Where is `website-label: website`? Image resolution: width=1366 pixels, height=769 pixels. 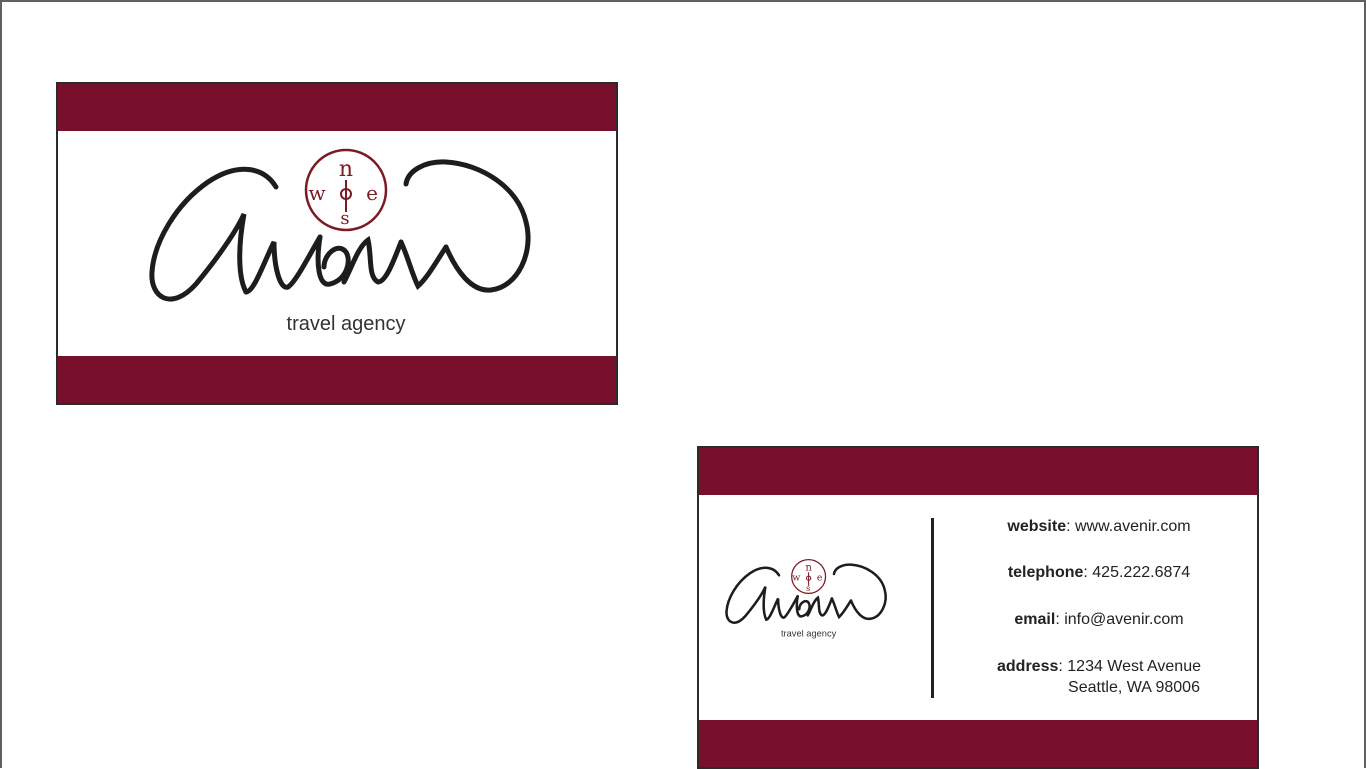 website-label: website is located at coordinates (1037, 526).